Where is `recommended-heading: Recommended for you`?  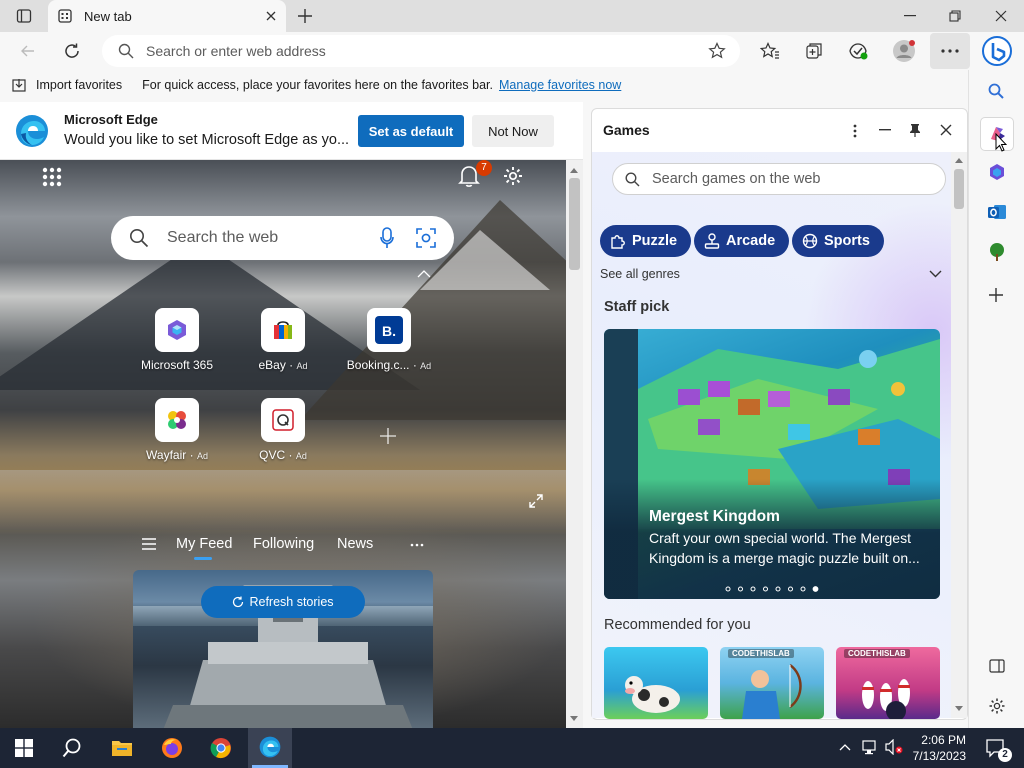
recommended-heading: Recommended for you is located at coordinates (677, 625).